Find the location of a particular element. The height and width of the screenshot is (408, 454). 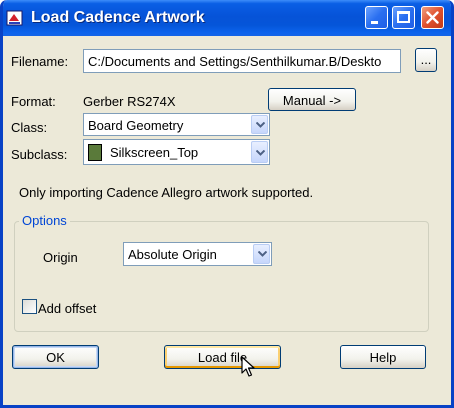

add-offset-checkbox is located at coordinates (29, 306).